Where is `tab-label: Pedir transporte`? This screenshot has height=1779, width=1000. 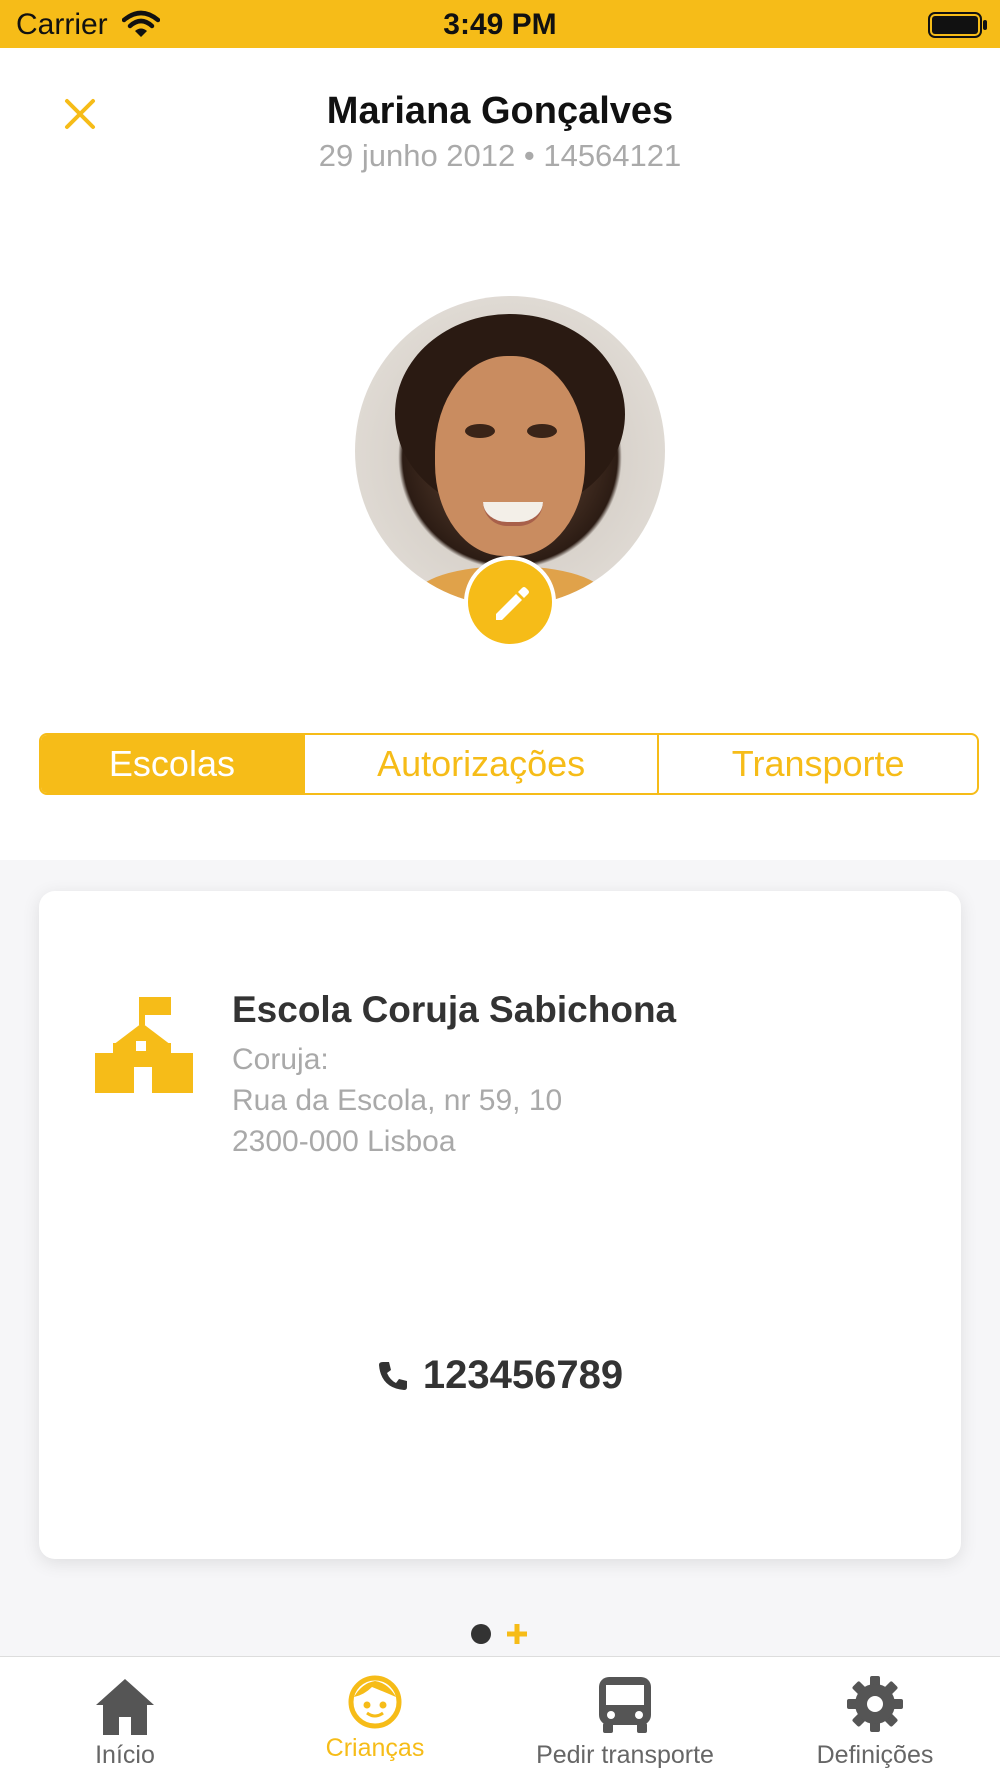
tab-label: Pedir transporte is located at coordinates (625, 1755).